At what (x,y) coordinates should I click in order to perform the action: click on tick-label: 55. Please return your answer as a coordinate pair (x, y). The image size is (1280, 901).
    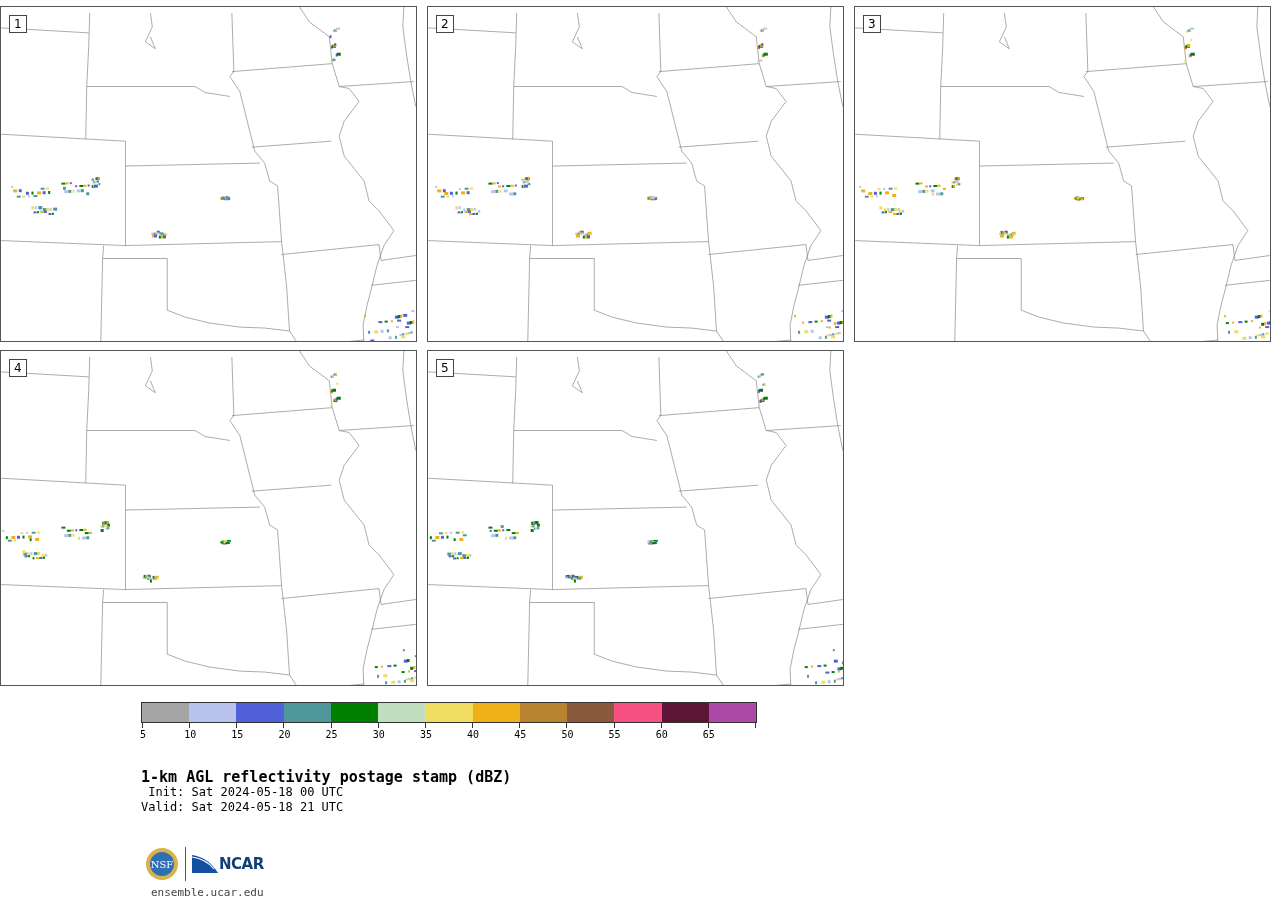
    Looking at the image, I should click on (614, 734).